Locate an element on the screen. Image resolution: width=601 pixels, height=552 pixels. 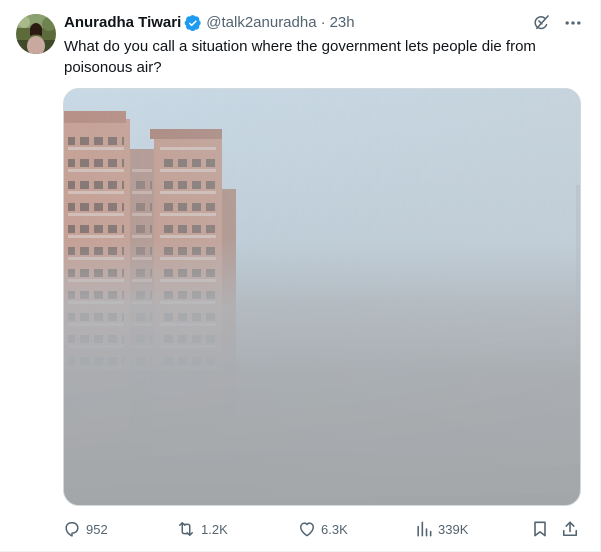
avatar is located at coordinates (36, 34).